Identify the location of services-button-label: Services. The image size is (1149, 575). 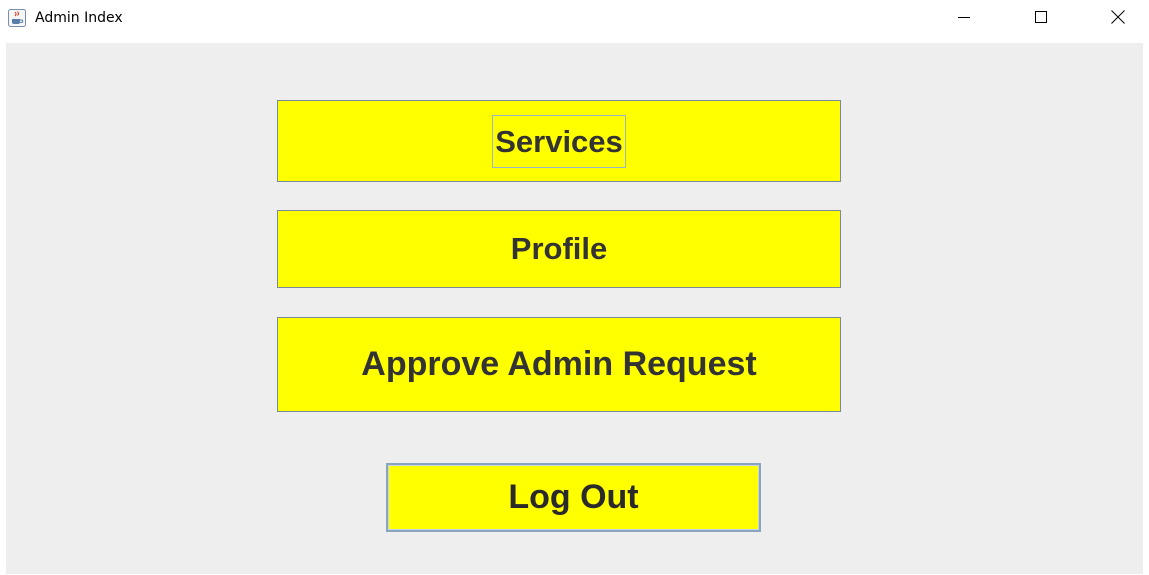
(559, 141).